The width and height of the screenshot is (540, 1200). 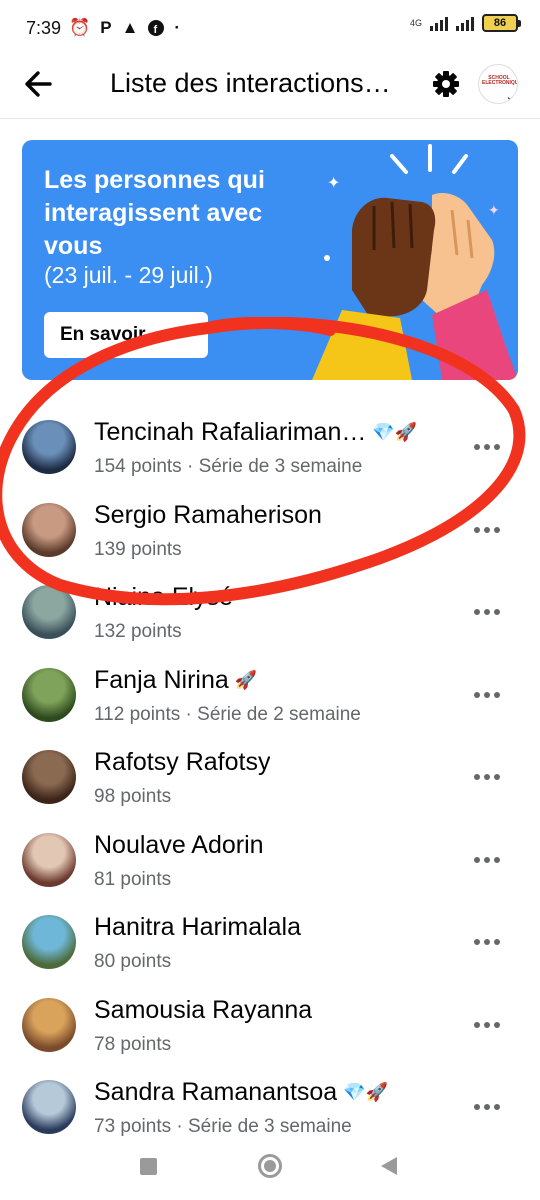 I want to click on person-name: Noulave Adorin, so click(x=179, y=845).